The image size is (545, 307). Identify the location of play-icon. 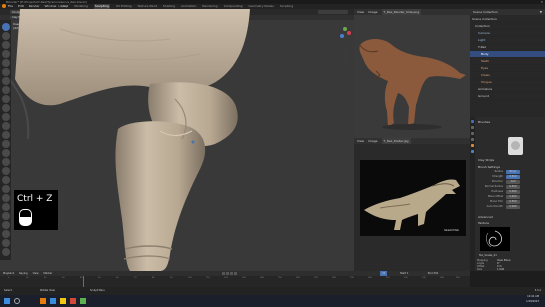
(231, 273).